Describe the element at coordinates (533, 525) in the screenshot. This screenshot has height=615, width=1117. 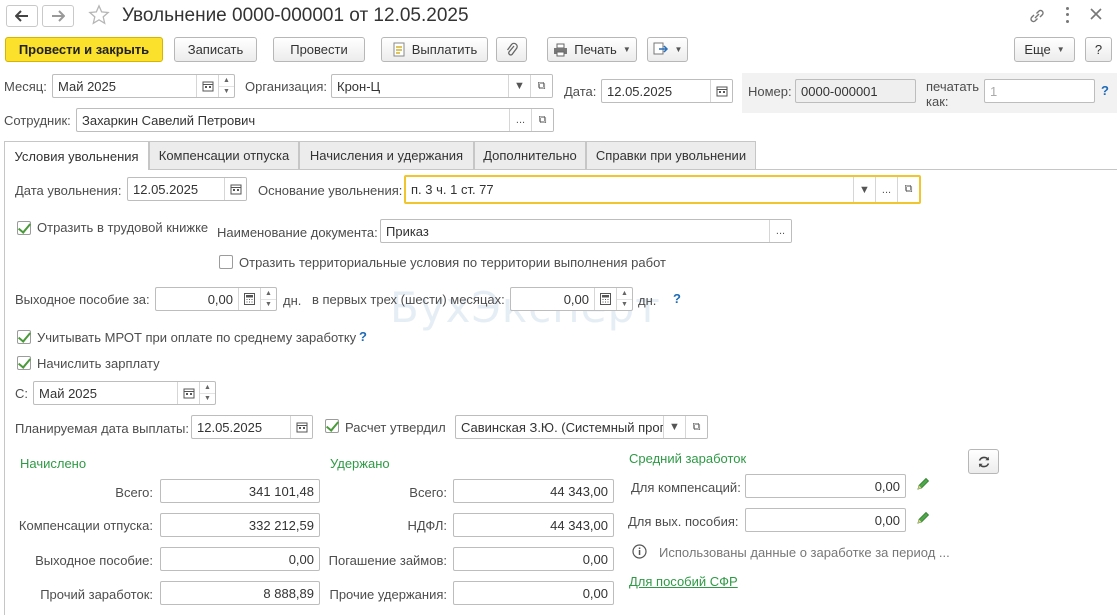
I see `withheld-ndfl-field: 44 343,00` at that location.